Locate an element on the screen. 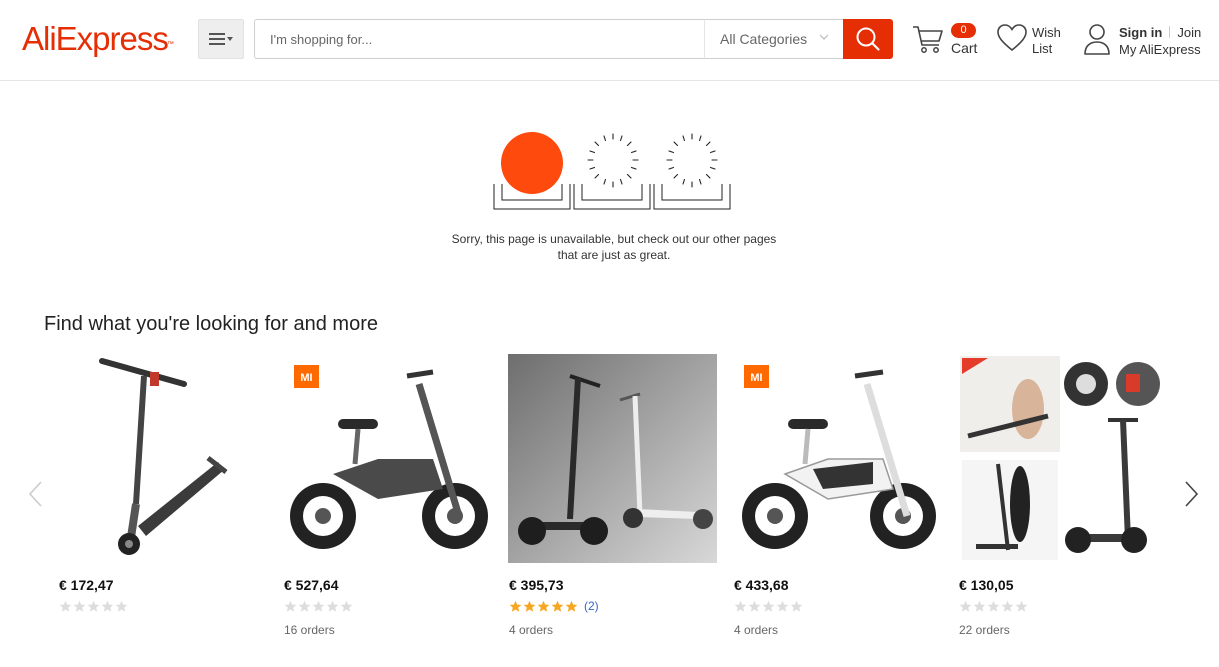 The image size is (1219, 667). search-button is located at coordinates (868, 39).